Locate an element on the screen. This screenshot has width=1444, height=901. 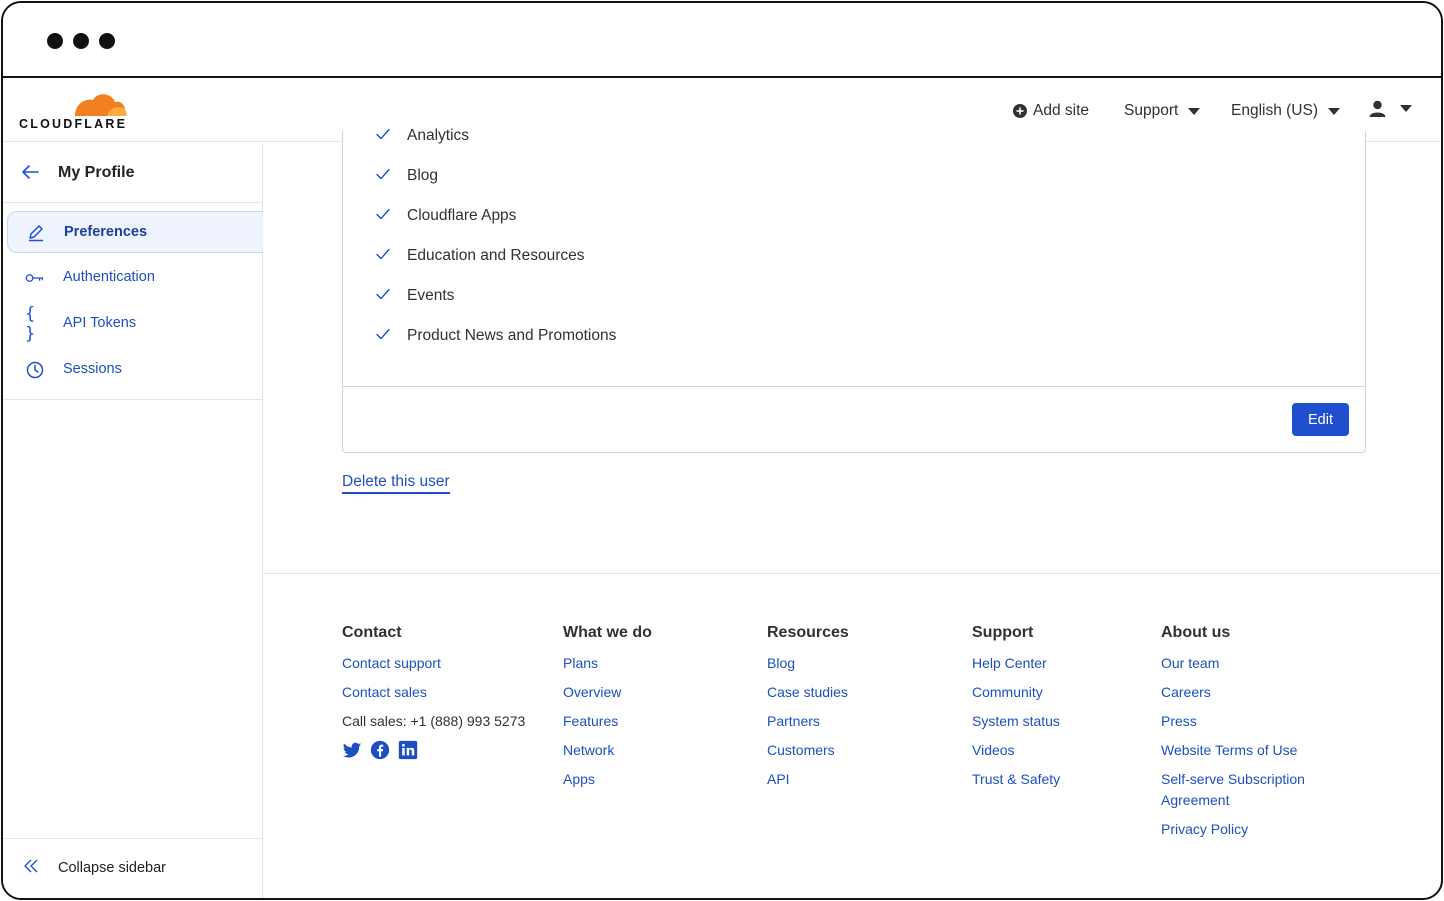
user-menu is located at coordinates (1390, 108).